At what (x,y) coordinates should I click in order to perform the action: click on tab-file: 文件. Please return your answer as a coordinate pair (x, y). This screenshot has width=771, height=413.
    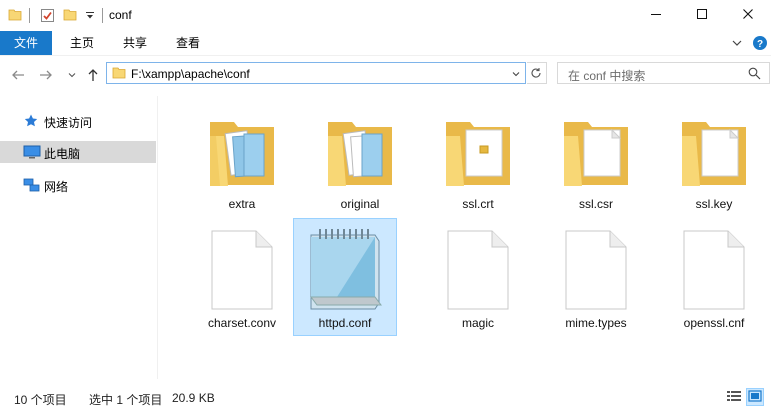
    Looking at the image, I should click on (26, 43).